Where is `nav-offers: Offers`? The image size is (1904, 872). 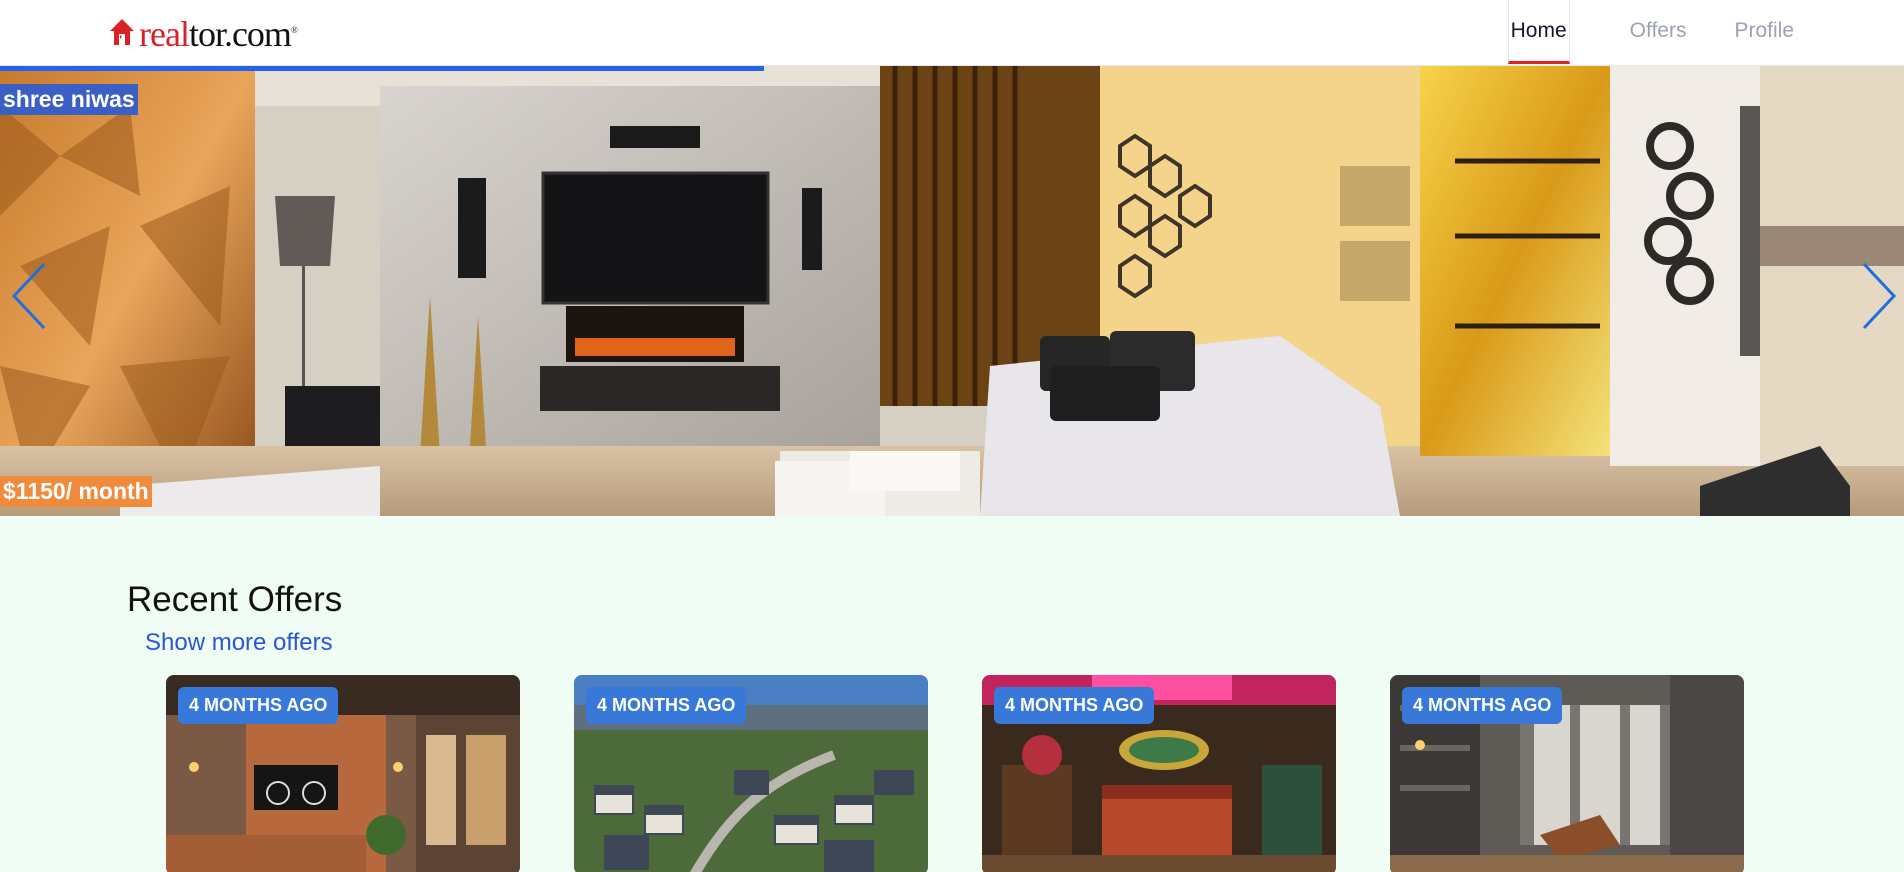 nav-offers: Offers is located at coordinates (1658, 31).